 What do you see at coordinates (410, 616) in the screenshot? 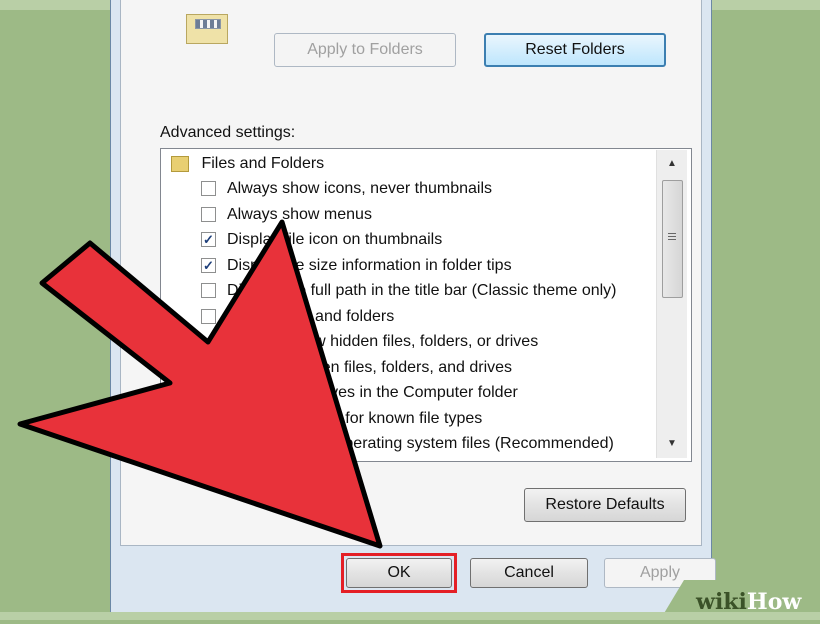
I see `frame-bottom` at bounding box center [410, 616].